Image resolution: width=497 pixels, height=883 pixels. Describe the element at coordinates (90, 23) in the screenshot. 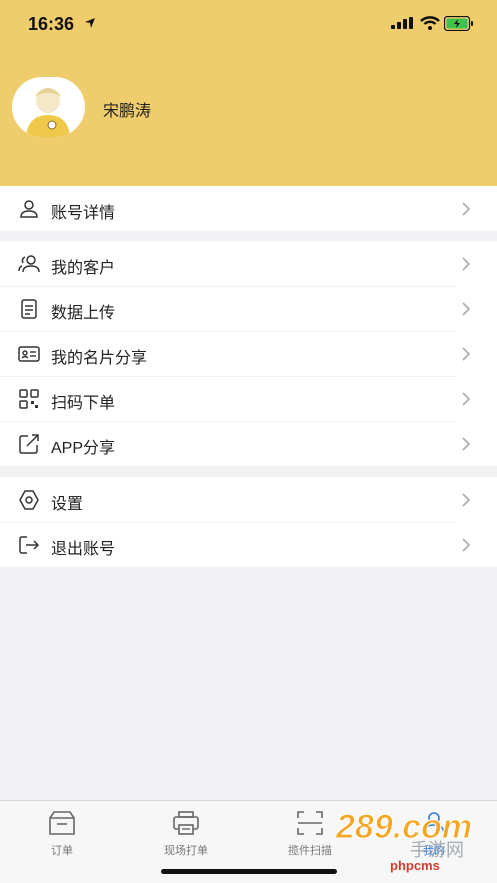

I see `location-arrow-icon` at that location.